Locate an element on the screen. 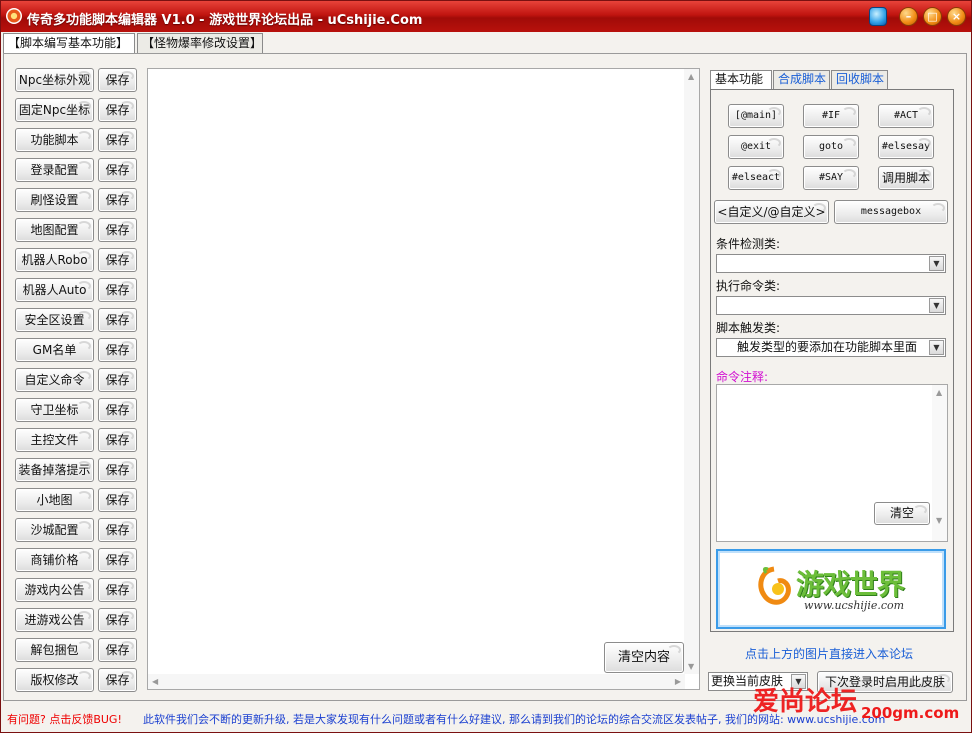  left-function-label: 主控文件 is located at coordinates (54, 440).